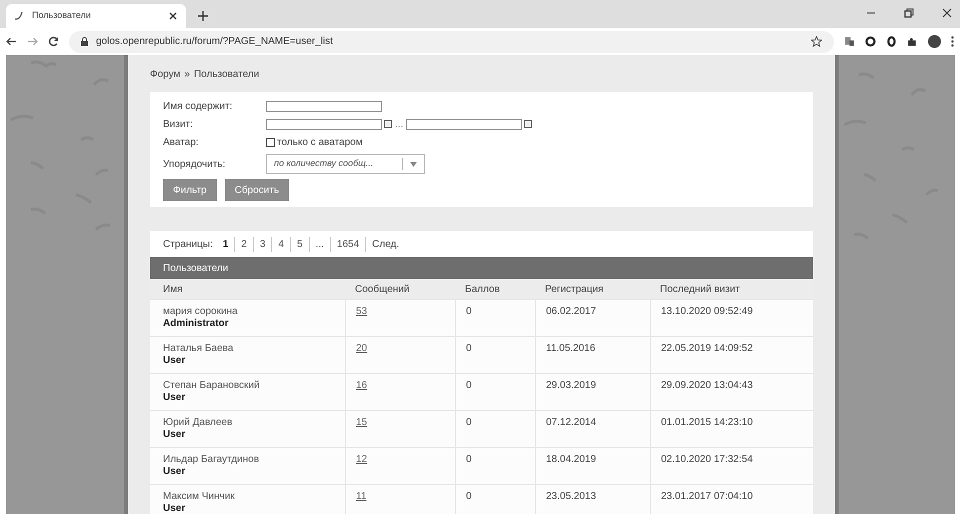 The height and width of the screenshot is (514, 960). I want to click on pager-label: Страницы:, so click(188, 245).